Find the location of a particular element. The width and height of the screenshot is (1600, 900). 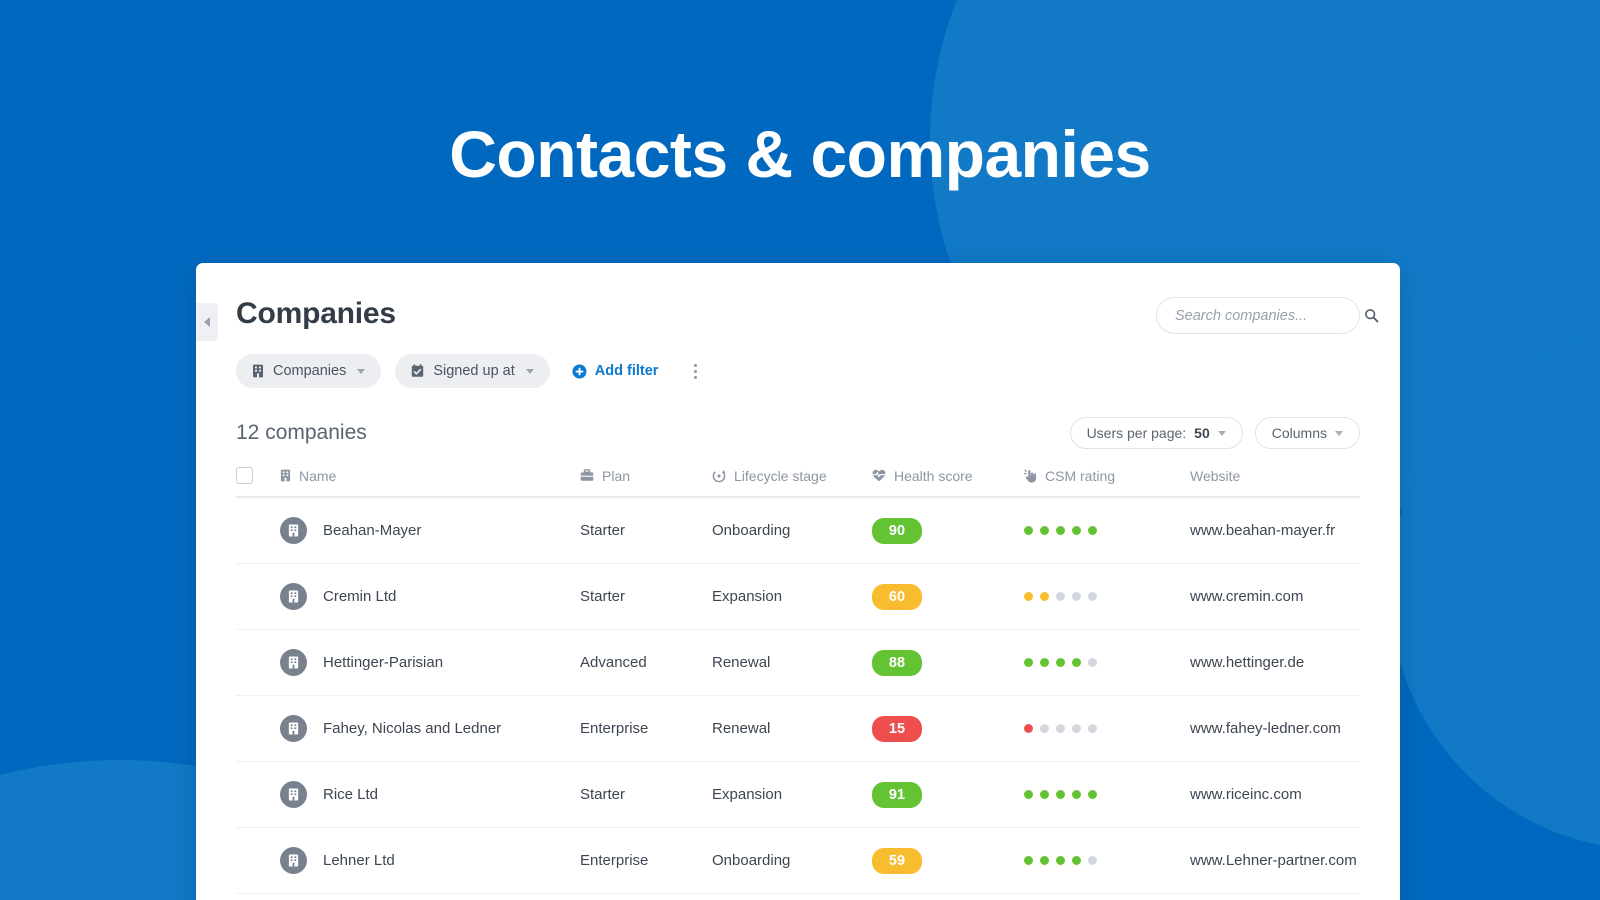

row-website-cell: www.cremin.com is located at coordinates (1275, 596).